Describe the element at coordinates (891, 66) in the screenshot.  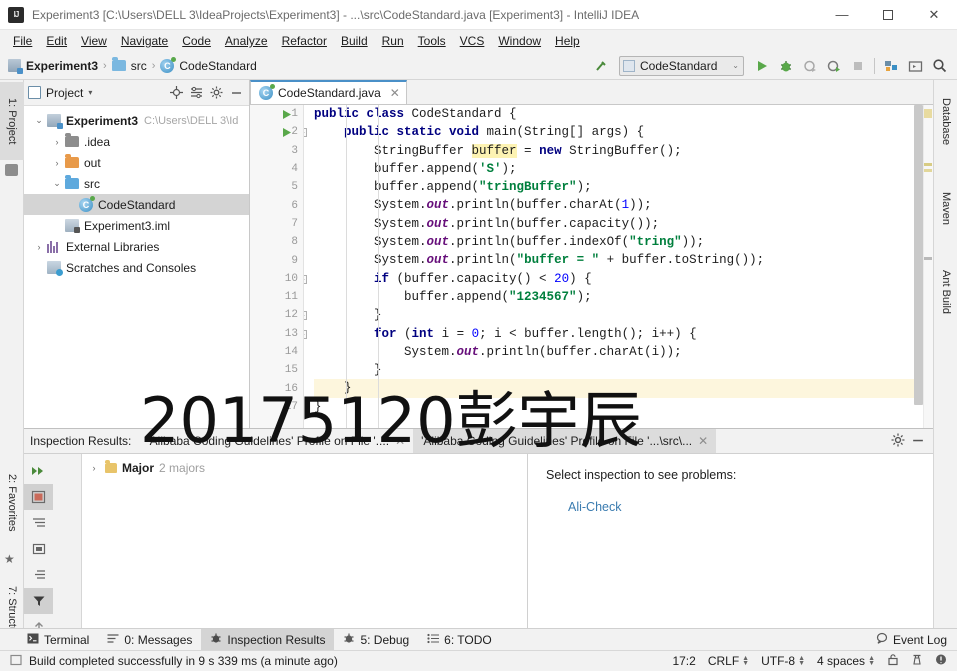
I see `build-project-icon` at that location.